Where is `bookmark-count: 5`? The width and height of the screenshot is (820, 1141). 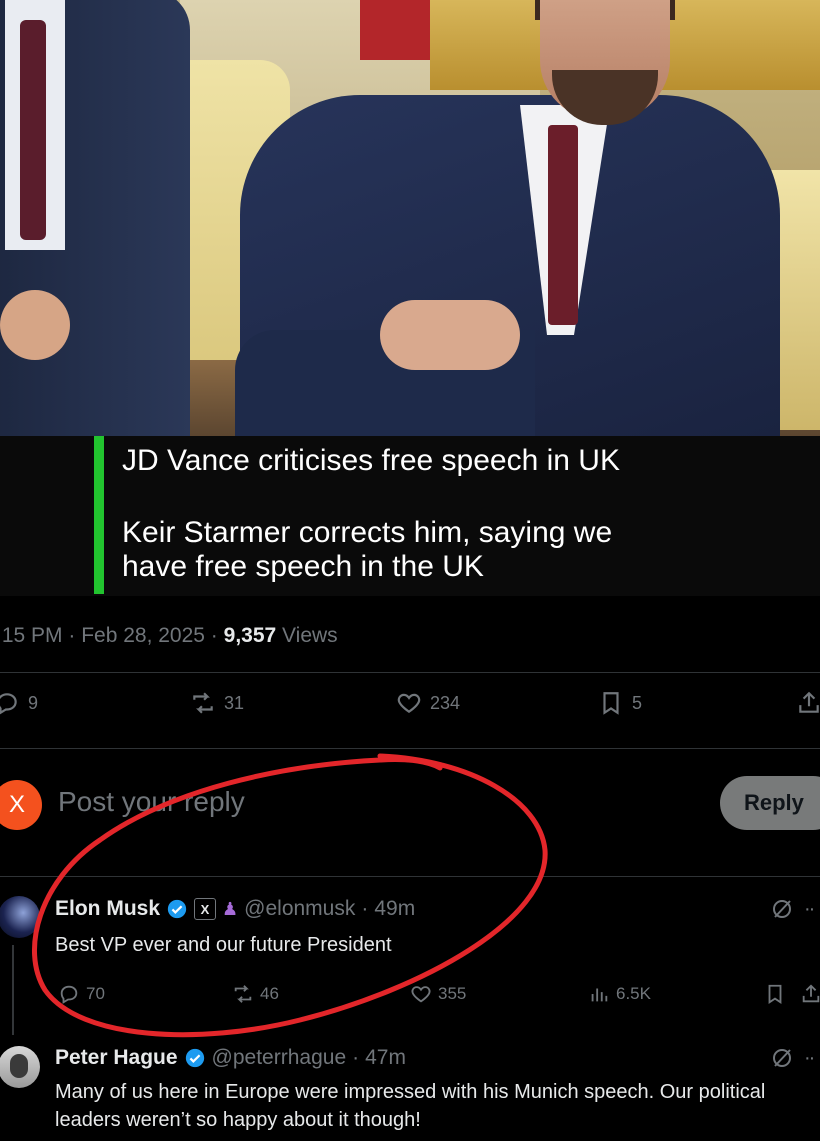 bookmark-count: 5 is located at coordinates (637, 702).